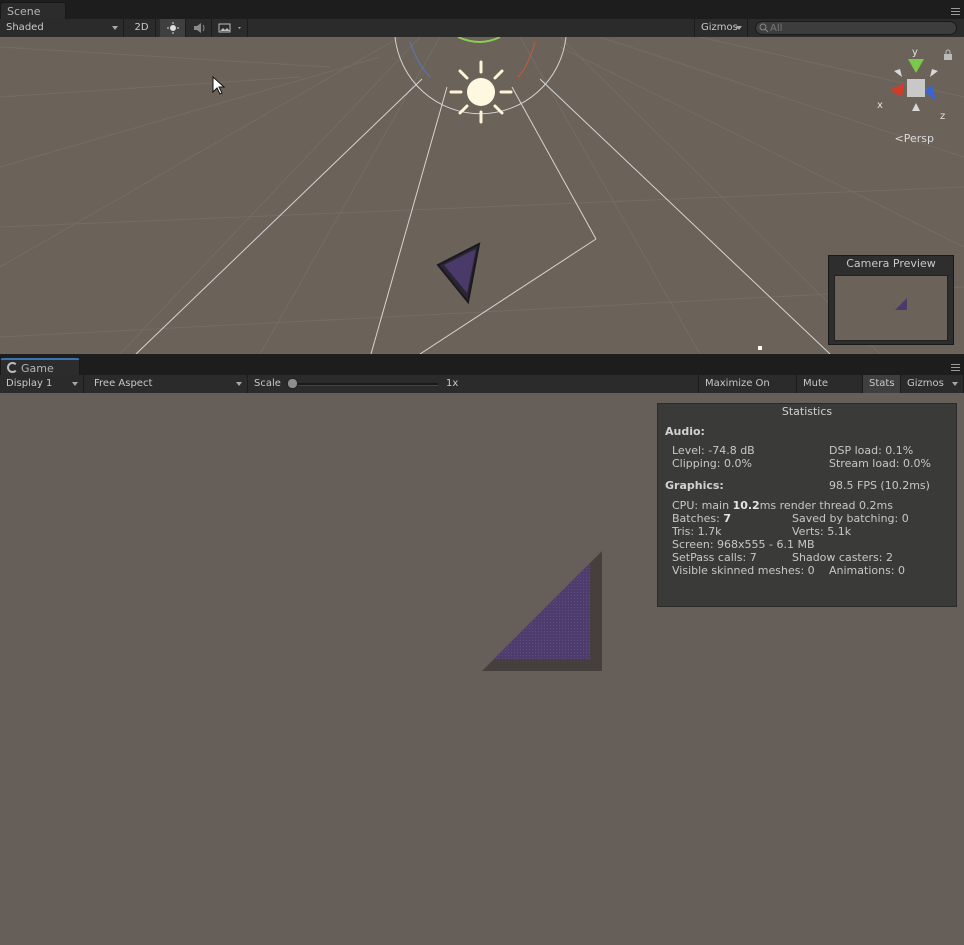 Image resolution: width=964 pixels, height=945 pixels. Describe the element at coordinates (807, 411) in the screenshot. I see `statistics-title: Statistics` at that location.